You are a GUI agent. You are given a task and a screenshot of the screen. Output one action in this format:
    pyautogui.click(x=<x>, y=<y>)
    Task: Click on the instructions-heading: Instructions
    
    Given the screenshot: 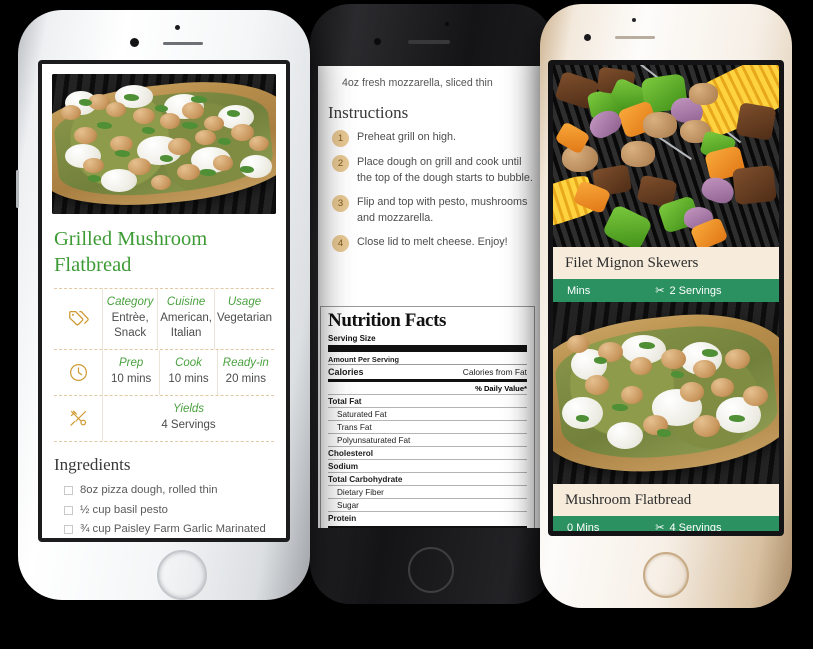 What is the action you would take?
    pyautogui.click(x=368, y=112)
    